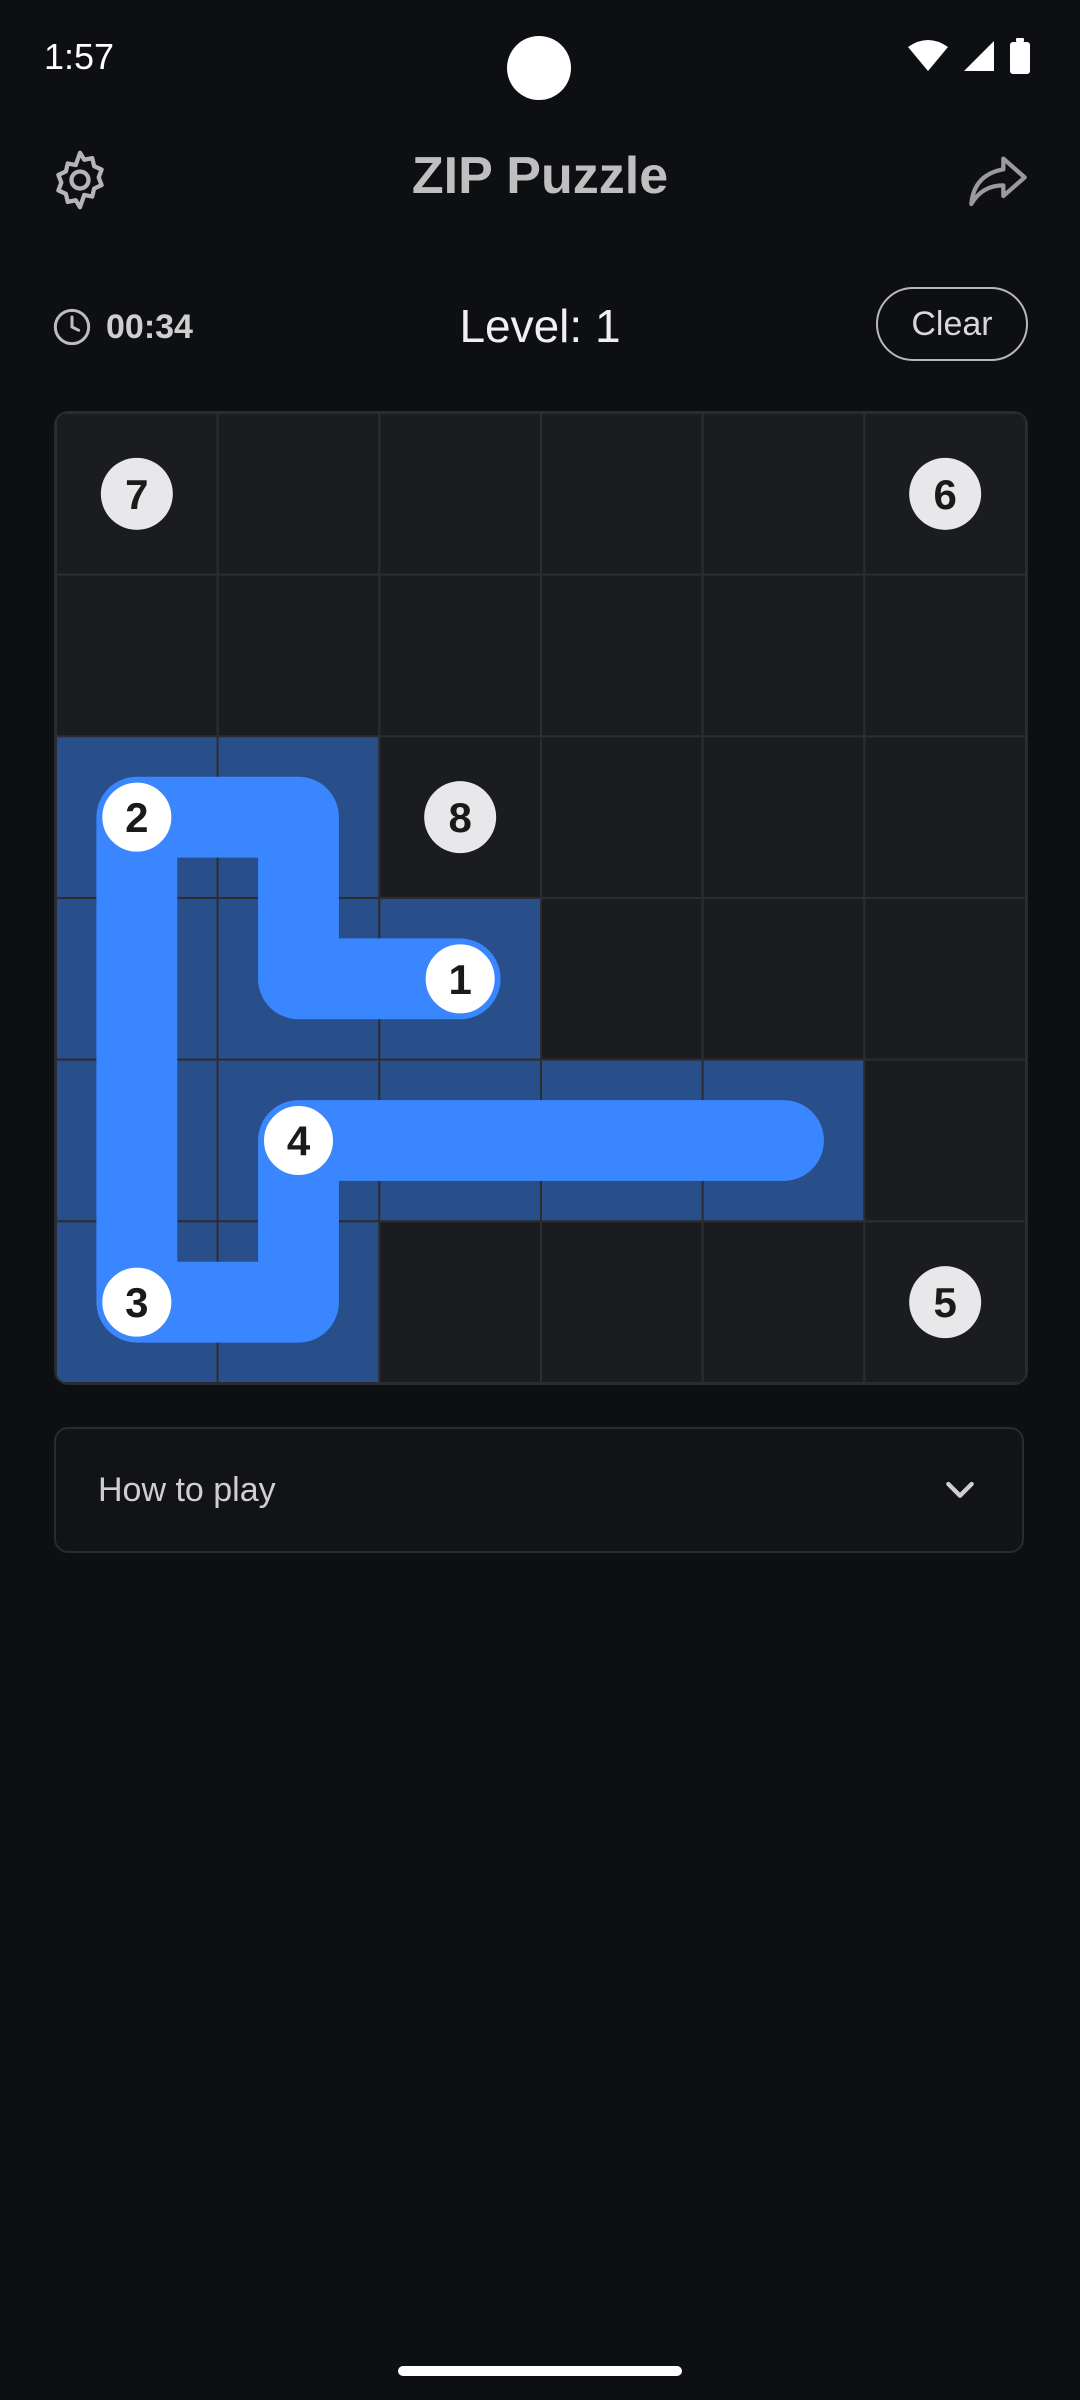  I want to click on how-to-play-label: How to play, so click(187, 1490).